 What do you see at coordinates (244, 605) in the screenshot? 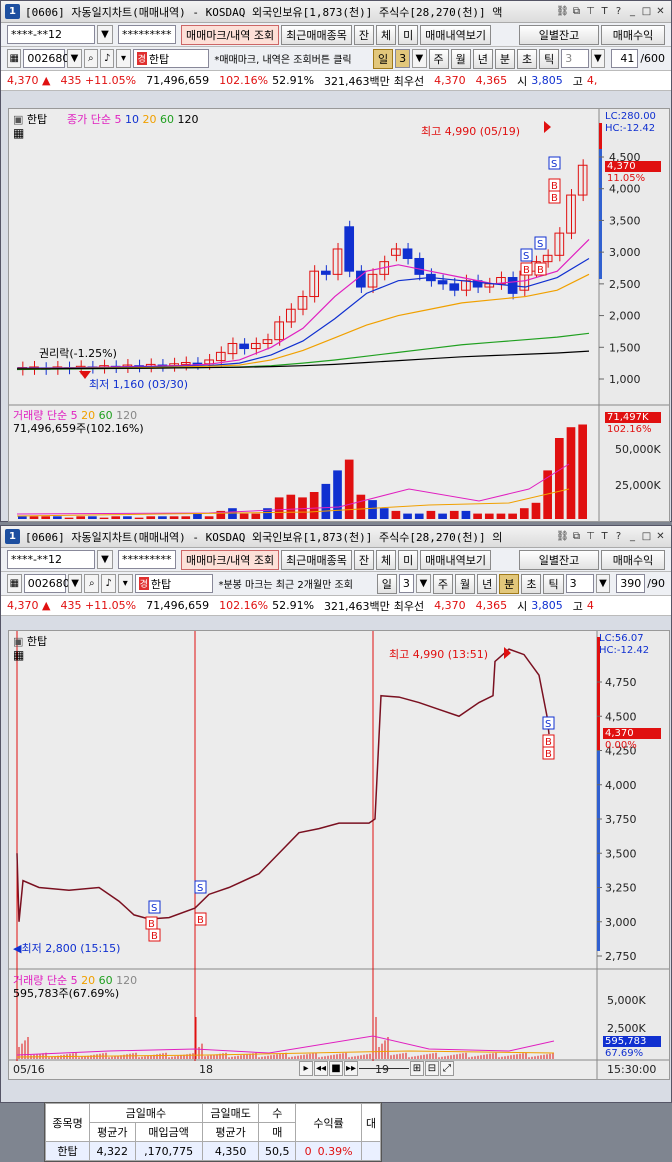
I see `volume-ratio: 102.16%` at bounding box center [244, 605].